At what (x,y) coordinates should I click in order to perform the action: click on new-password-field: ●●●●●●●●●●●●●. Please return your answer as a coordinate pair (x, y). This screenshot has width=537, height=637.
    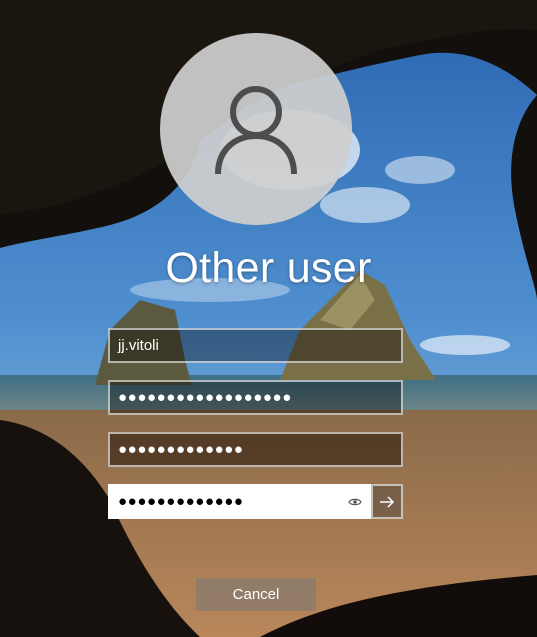
    Looking at the image, I should click on (255, 449).